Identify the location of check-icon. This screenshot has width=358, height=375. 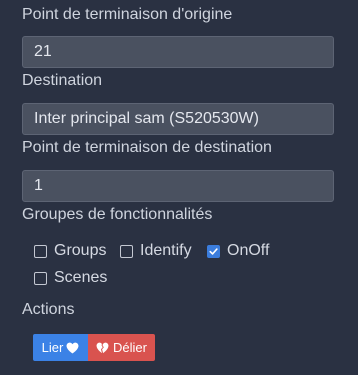
(213, 251).